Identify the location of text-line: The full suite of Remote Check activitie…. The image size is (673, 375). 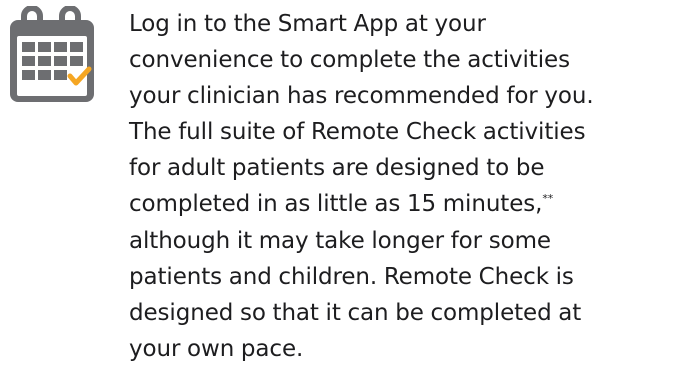
(357, 132).